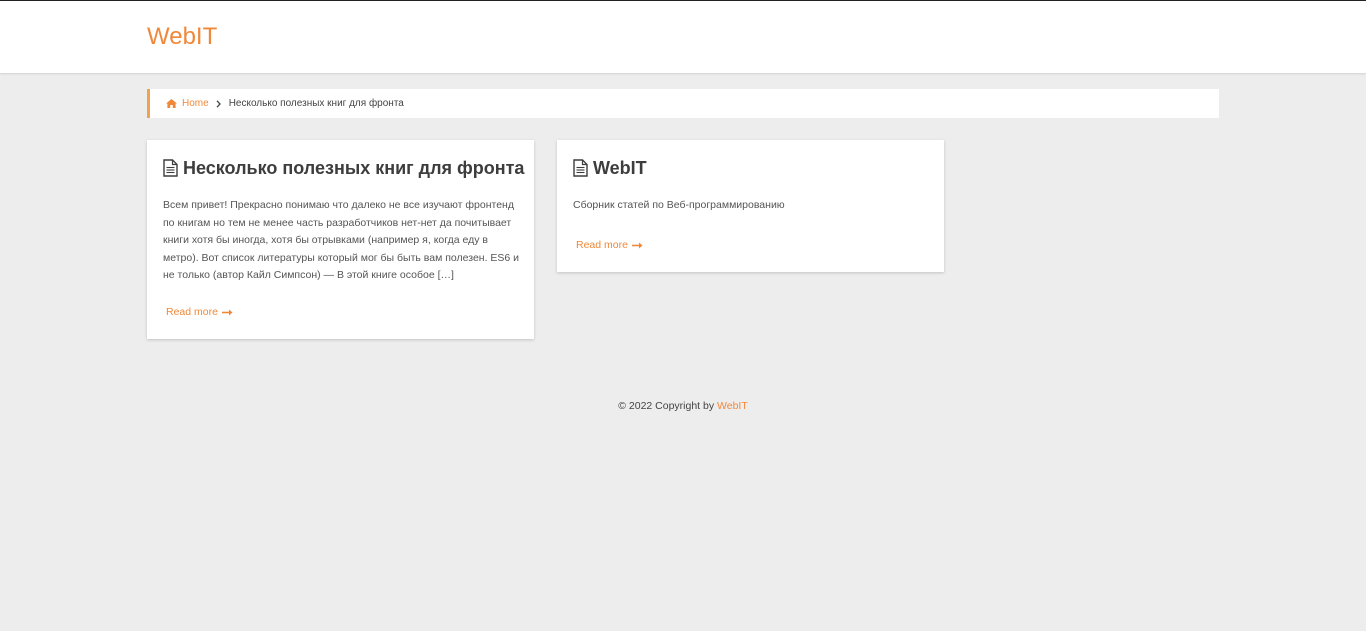 The width and height of the screenshot is (1366, 631). I want to click on site-header: WebIT, so click(683, 37).